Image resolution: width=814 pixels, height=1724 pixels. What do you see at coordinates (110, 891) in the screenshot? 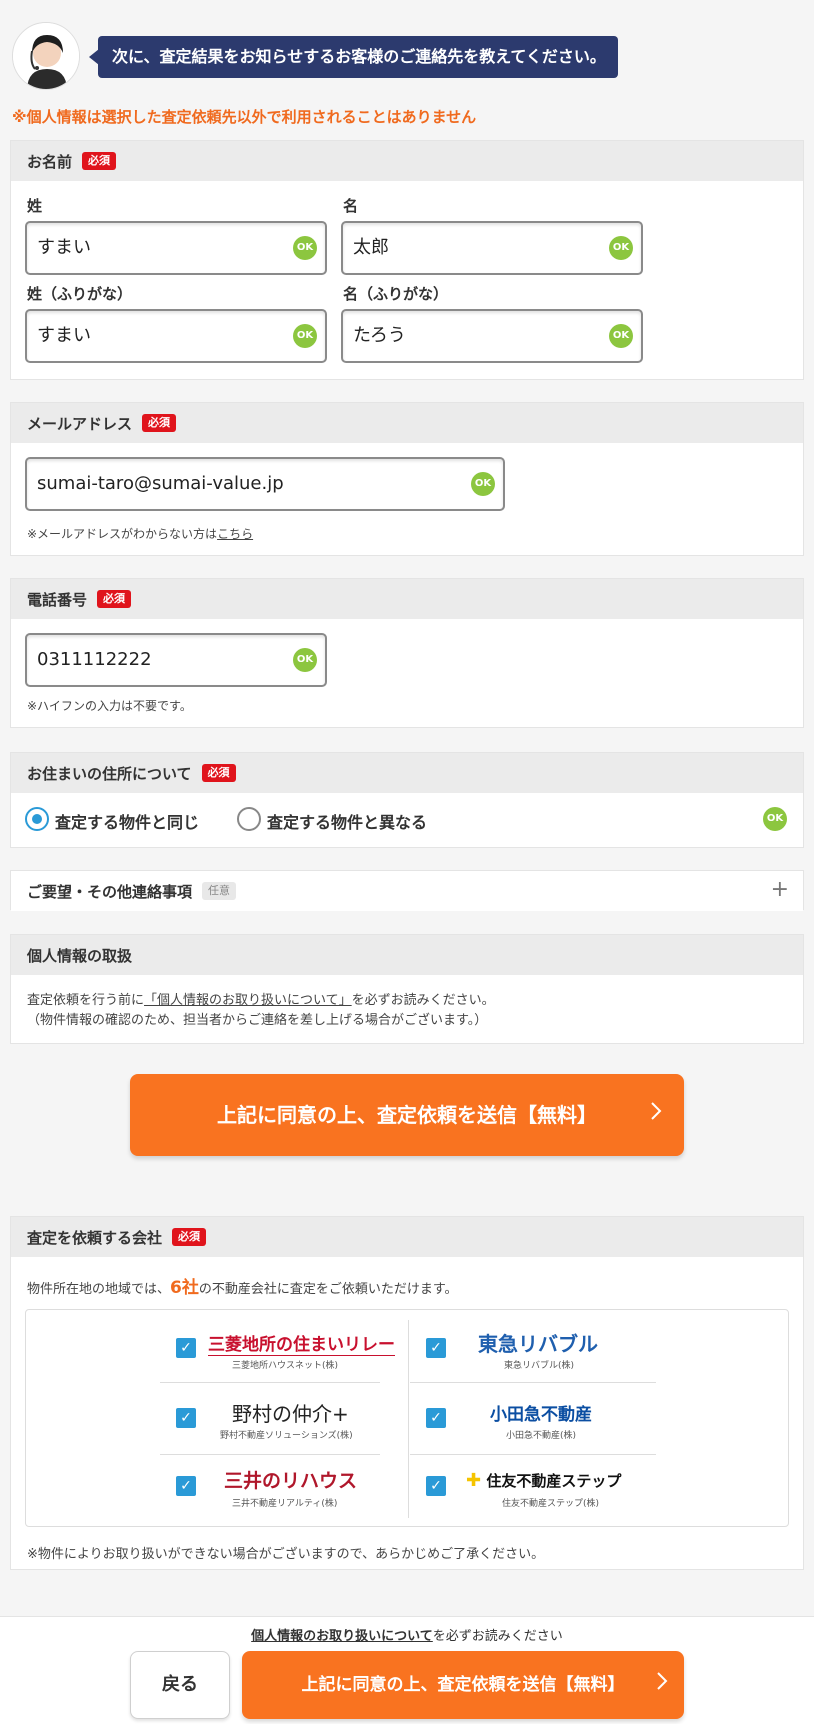
I see `requests-section-title: ご要望・その他連絡事項` at bounding box center [110, 891].